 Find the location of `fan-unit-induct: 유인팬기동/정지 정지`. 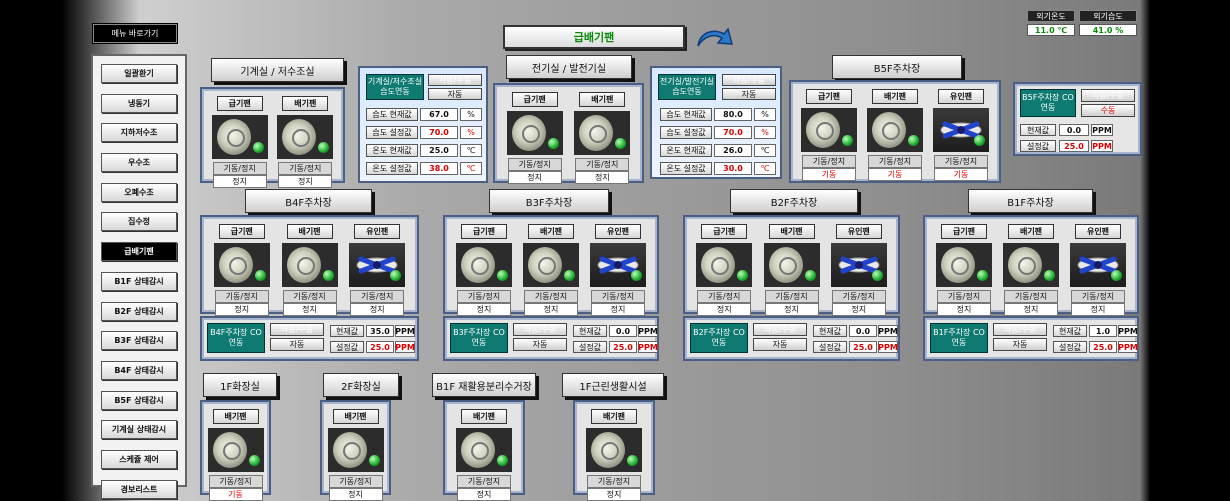

fan-unit-induct: 유인팬기동/정지 정지 is located at coordinates (618, 270).